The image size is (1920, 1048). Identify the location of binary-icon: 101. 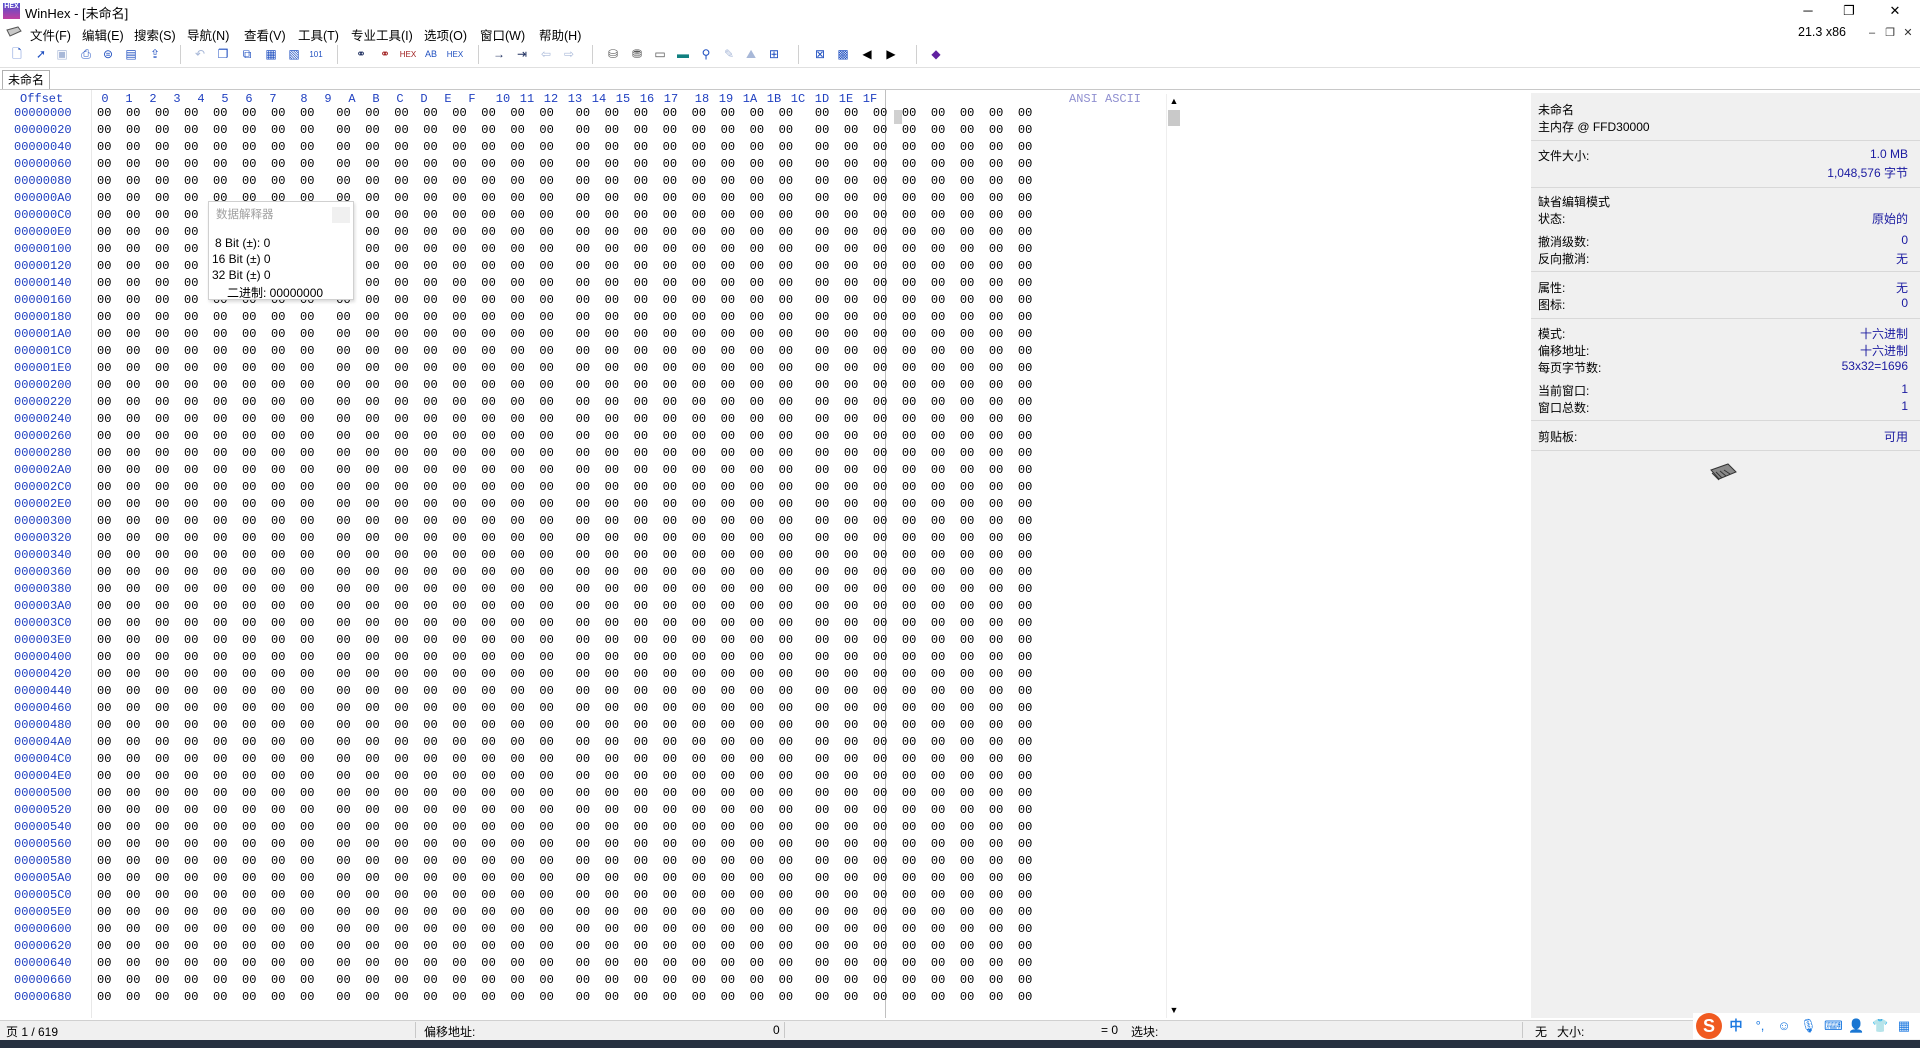
(316, 54).